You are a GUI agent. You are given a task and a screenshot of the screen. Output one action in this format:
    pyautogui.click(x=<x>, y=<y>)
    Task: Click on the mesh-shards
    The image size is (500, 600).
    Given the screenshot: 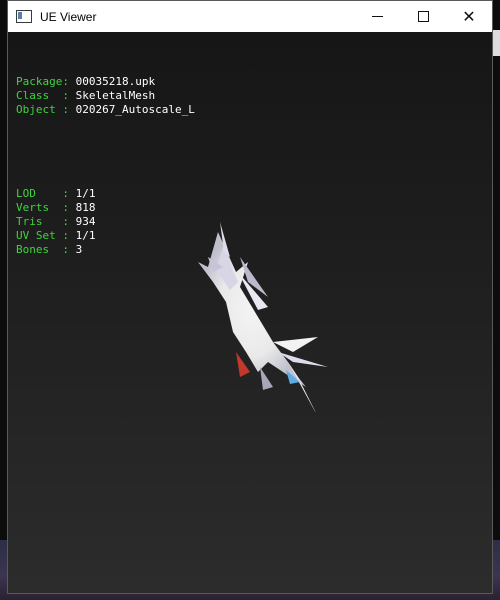 What is the action you would take?
    pyautogui.click(x=263, y=317)
    